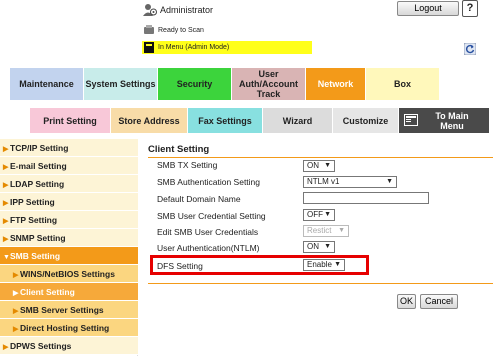 The height and width of the screenshot is (357, 500). Describe the element at coordinates (366, 120) in the screenshot. I see `tab-customize: Customize` at that location.